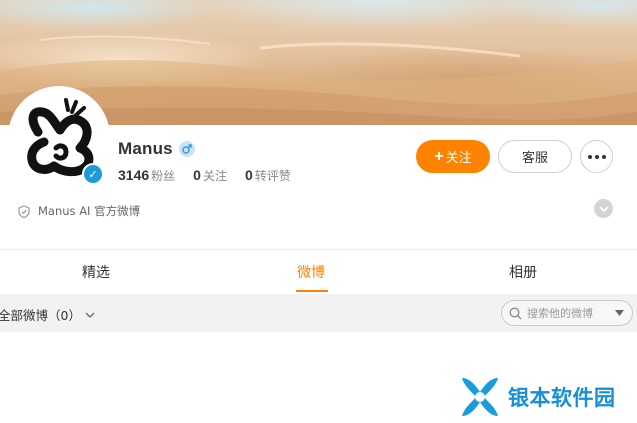 The image size is (637, 423). What do you see at coordinates (523, 272) in the screenshot?
I see `tab-album: 相册` at bounding box center [523, 272].